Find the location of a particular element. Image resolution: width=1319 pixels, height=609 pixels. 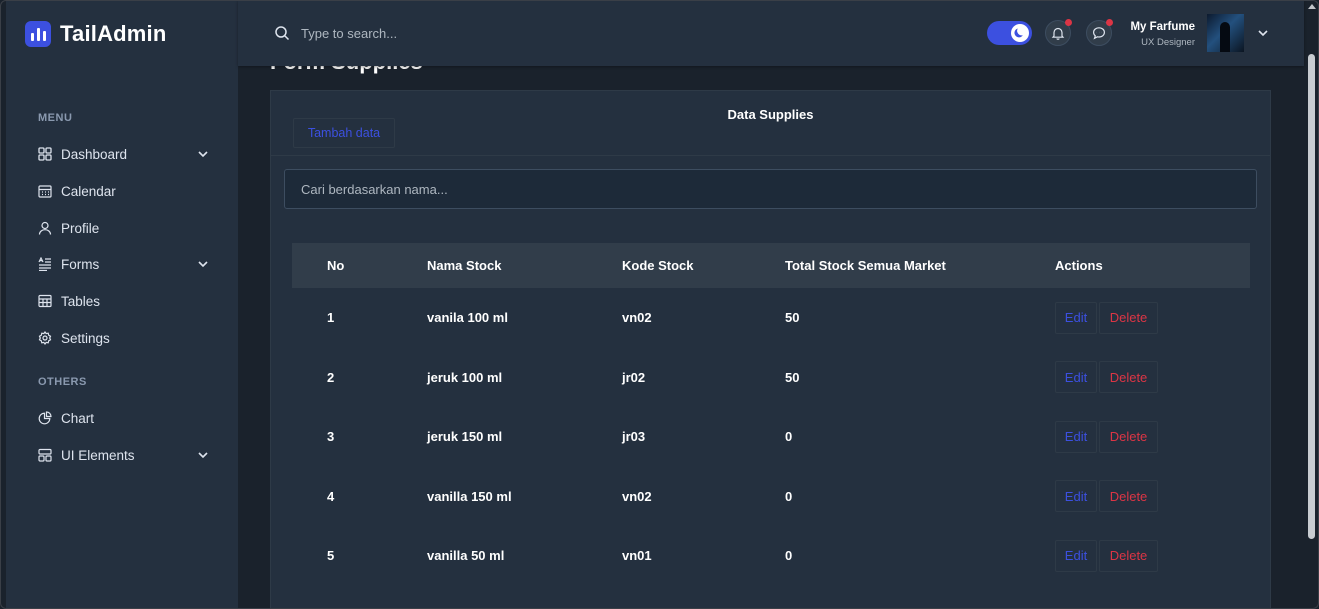

gear-icon is located at coordinates (45, 338).